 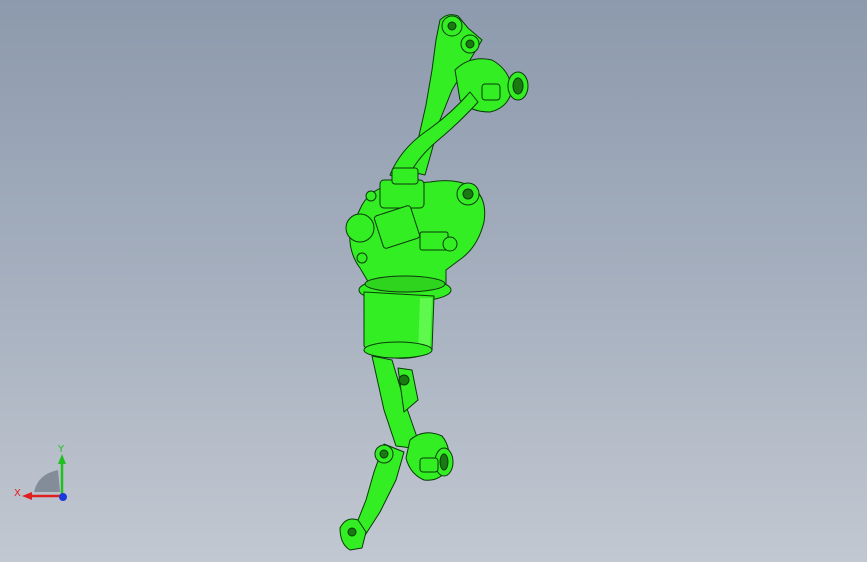 I want to click on x-axis-label: X, so click(x=17, y=493).